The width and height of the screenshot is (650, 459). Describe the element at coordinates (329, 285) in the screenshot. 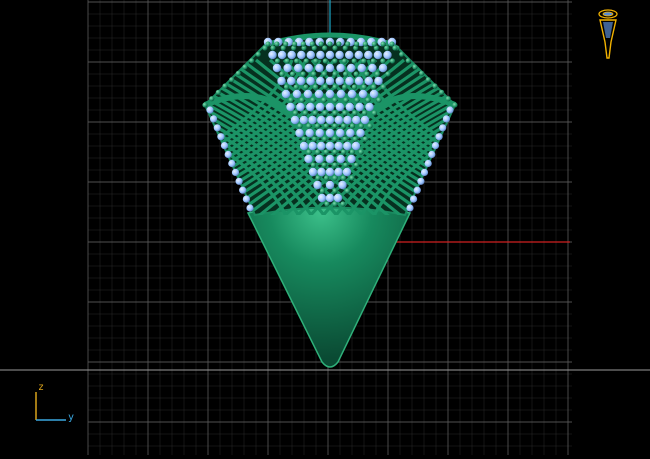

I see `cone-body` at that location.